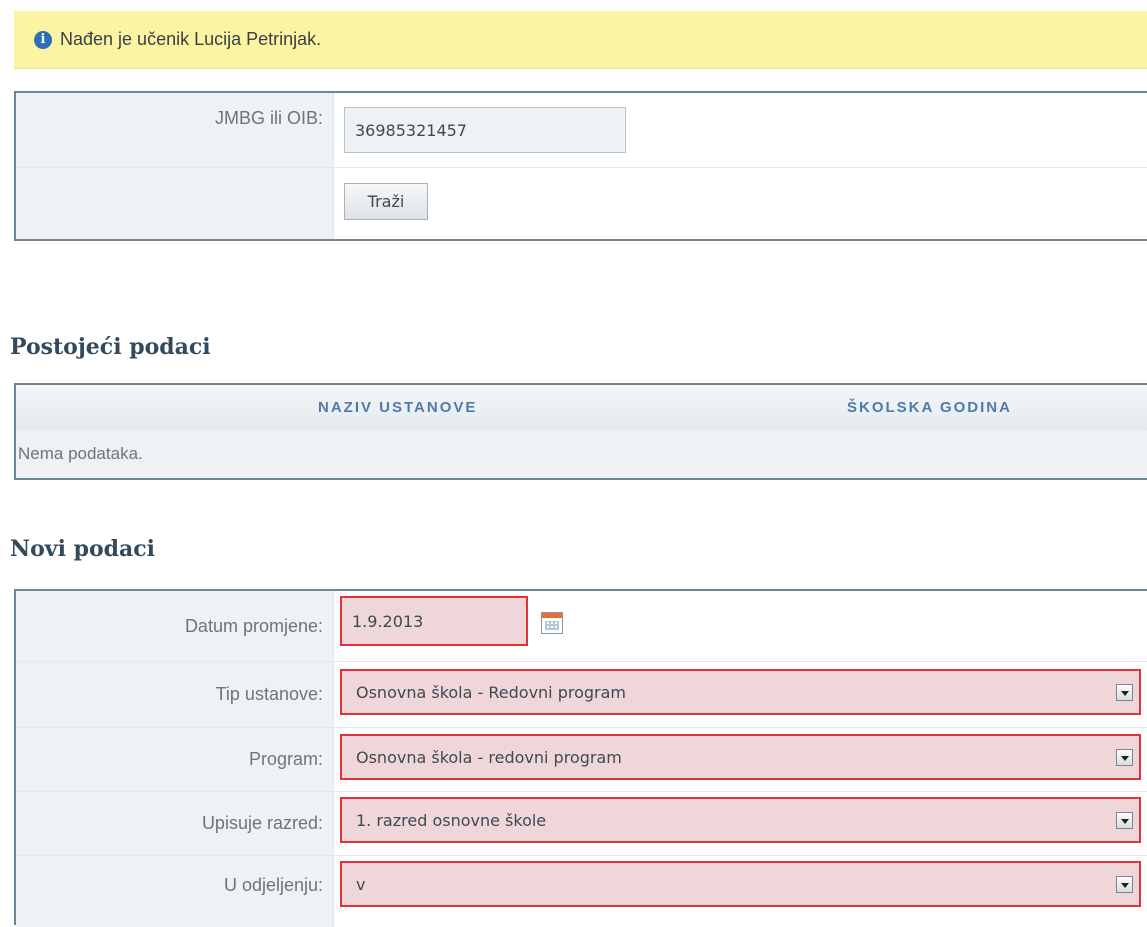 Image resolution: width=1147 pixels, height=927 pixels. Describe the element at coordinates (552, 623) in the screenshot. I see `calendar-icon` at that location.